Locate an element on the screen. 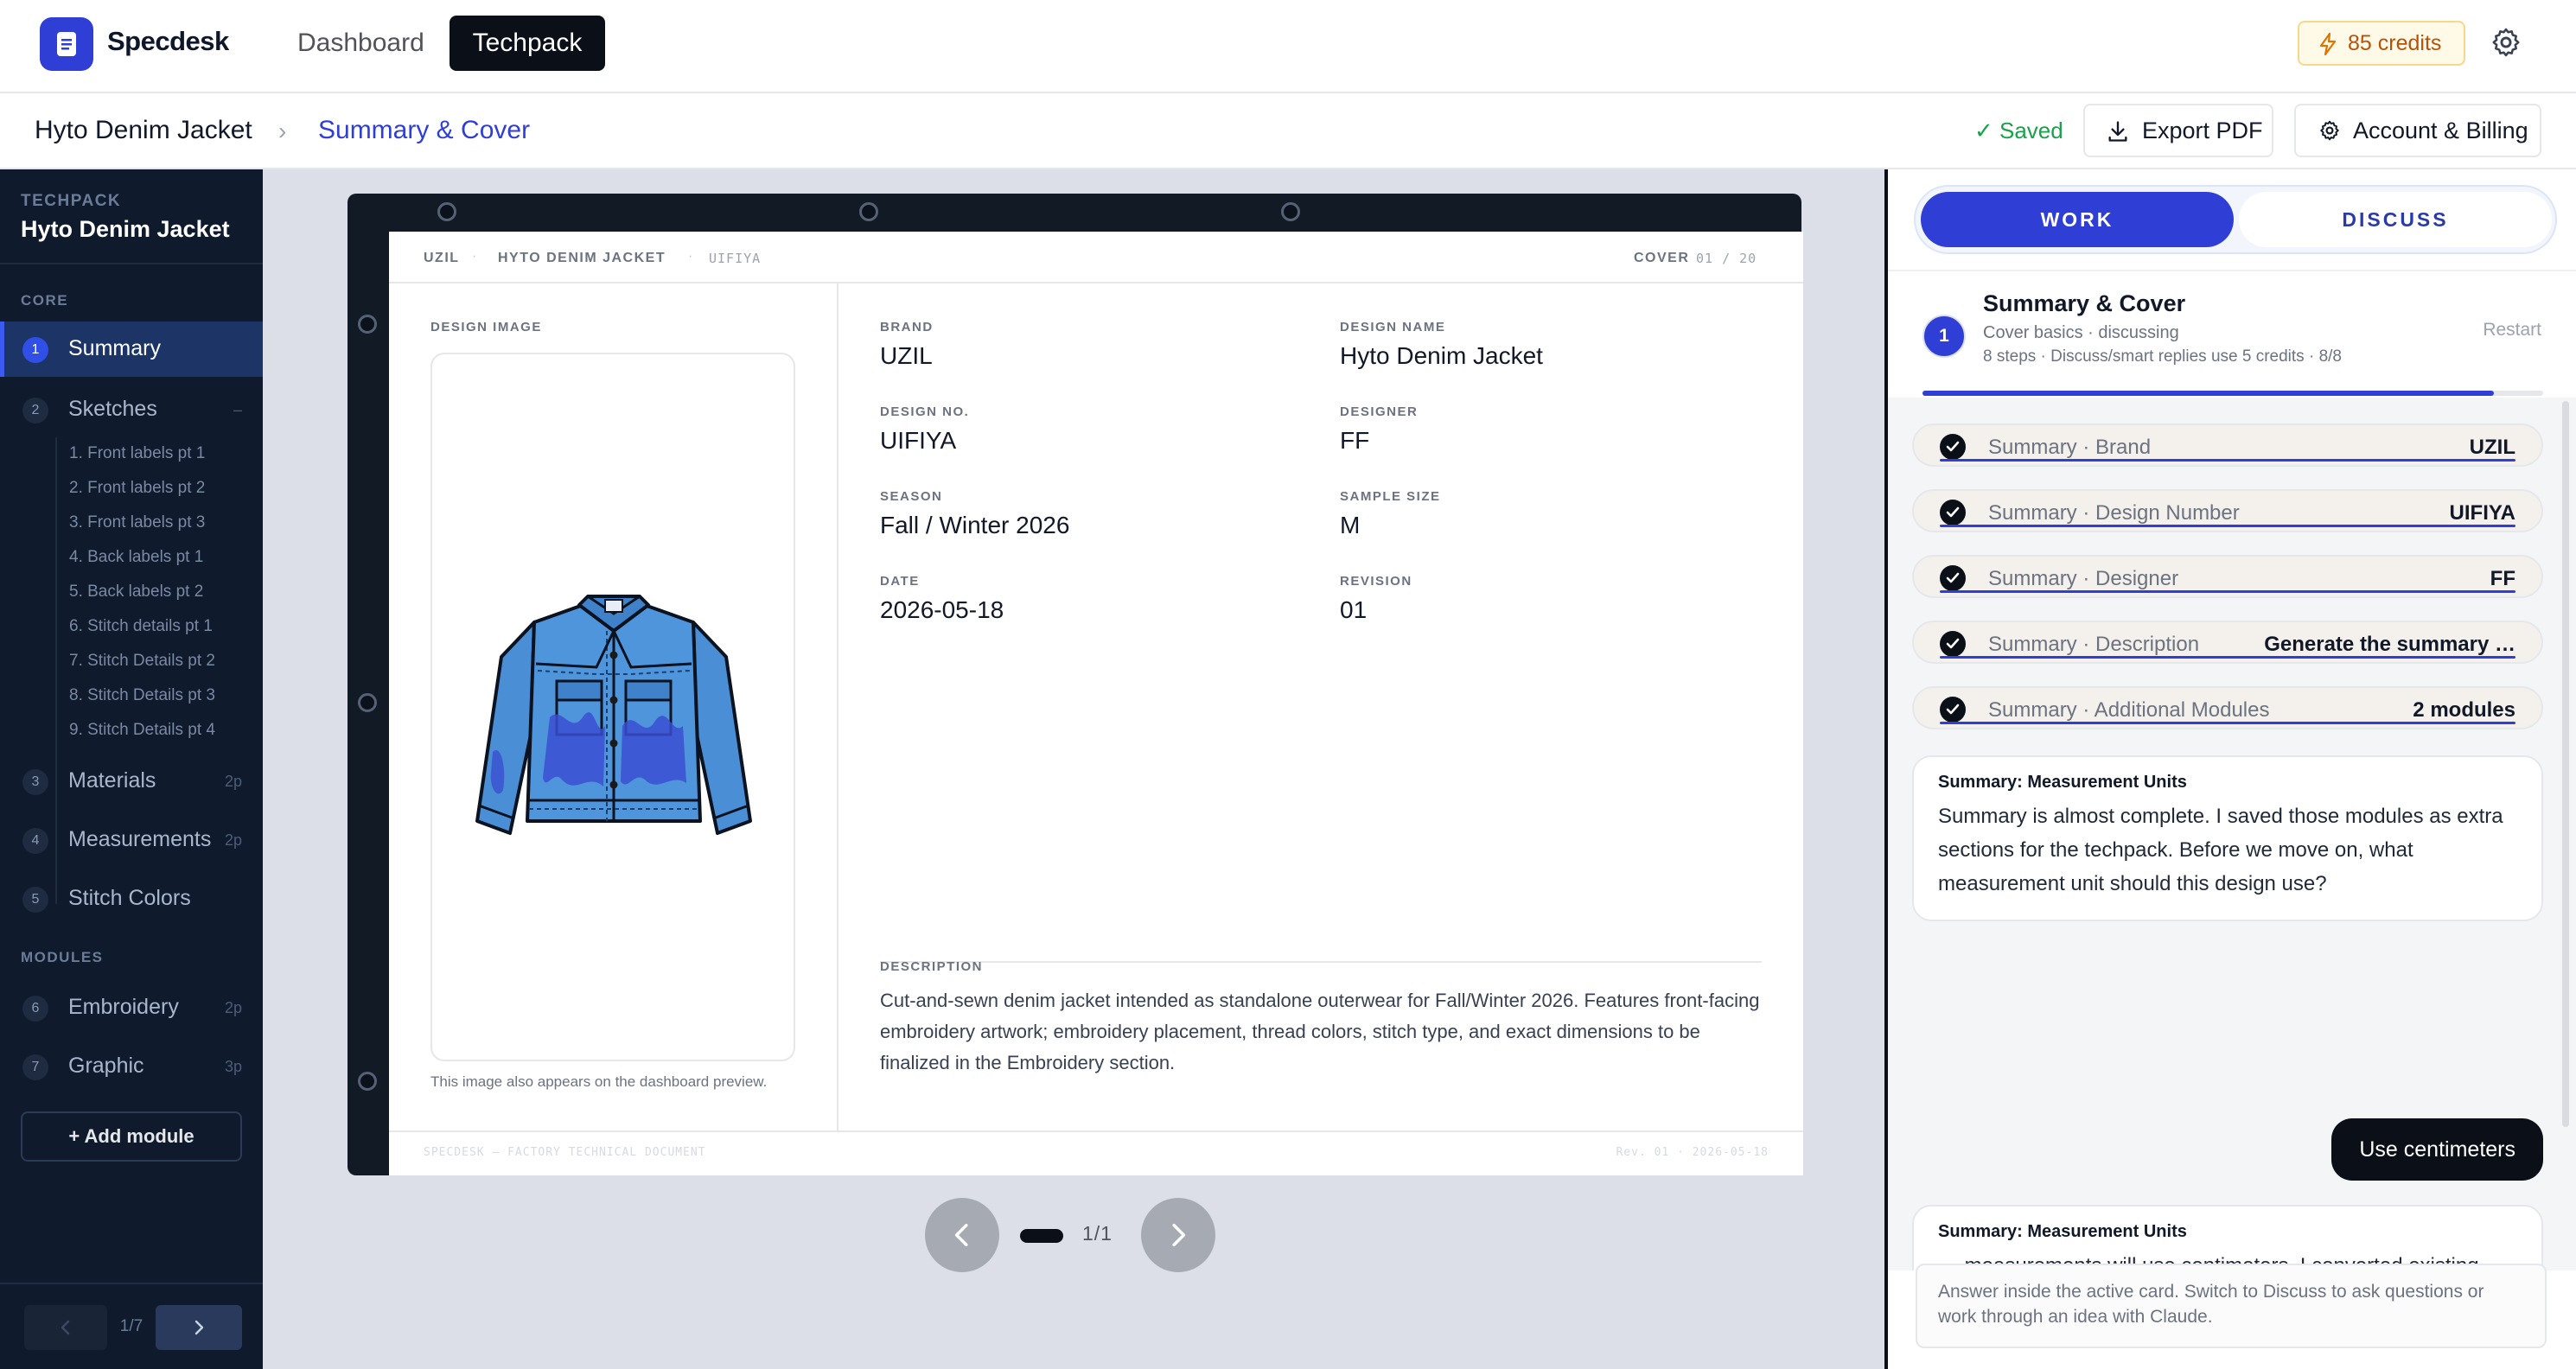 Image resolution: width=2576 pixels, height=1369 pixels. answered-field-design-number: Summary · Design Number UIFIYA is located at coordinates (2227, 511).